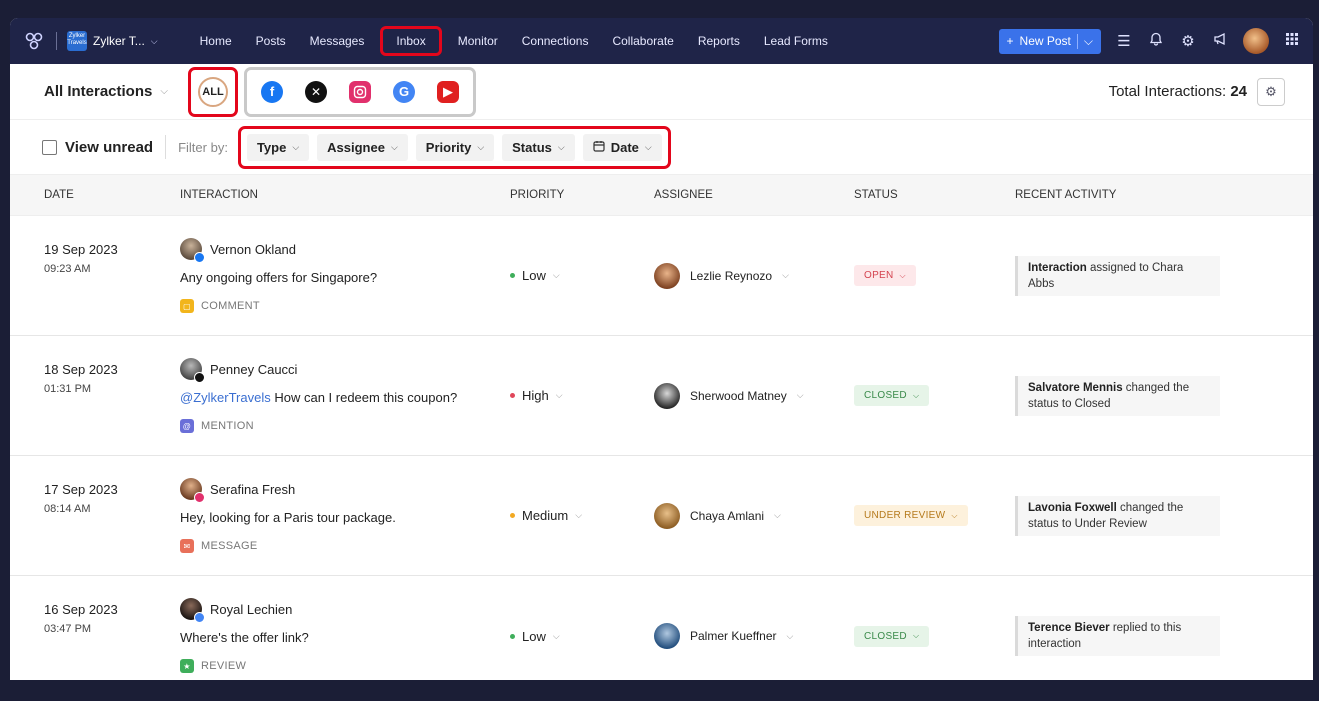 This screenshot has width=1319, height=701. What do you see at coordinates (97, 147) in the screenshot?
I see `view-unread-toggle: View unread` at bounding box center [97, 147].